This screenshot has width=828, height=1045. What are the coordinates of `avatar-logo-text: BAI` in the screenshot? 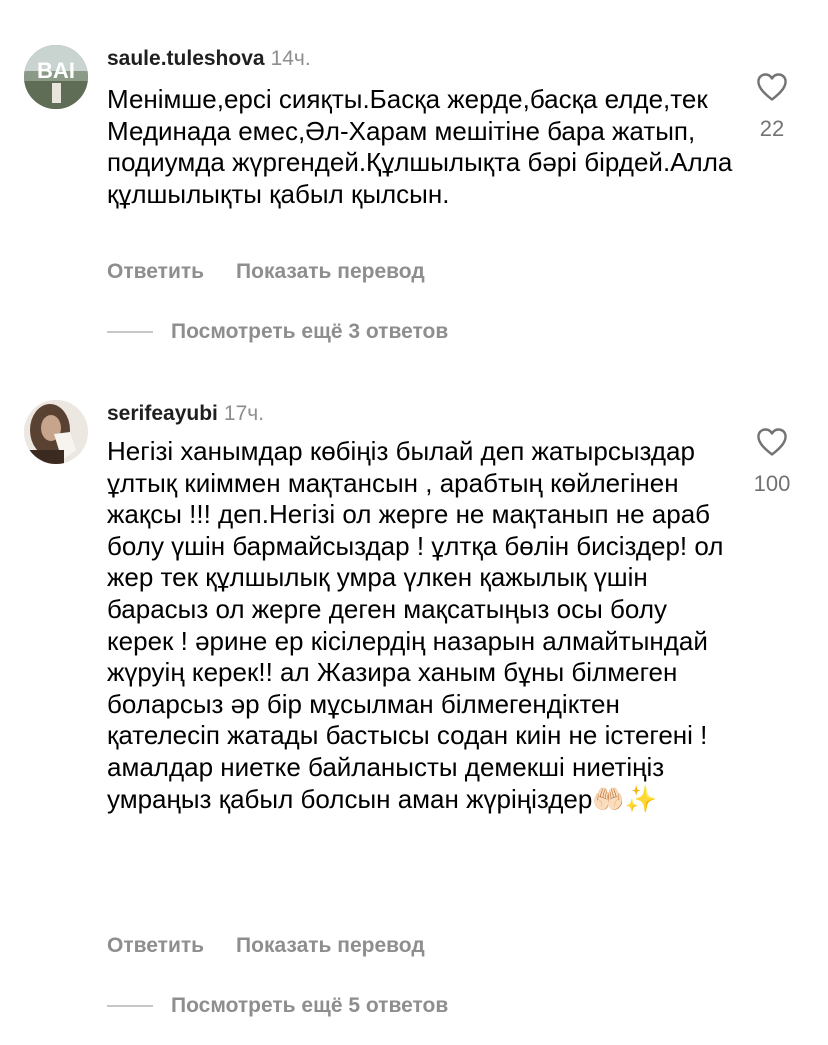 It's located at (56, 70).